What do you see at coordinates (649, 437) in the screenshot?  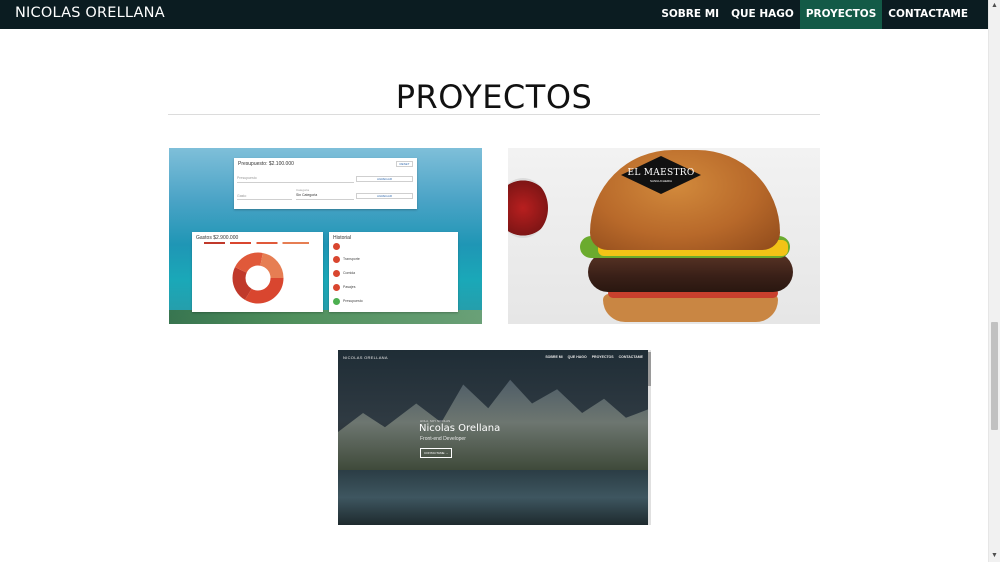 I see `mini-scrollbar` at bounding box center [649, 437].